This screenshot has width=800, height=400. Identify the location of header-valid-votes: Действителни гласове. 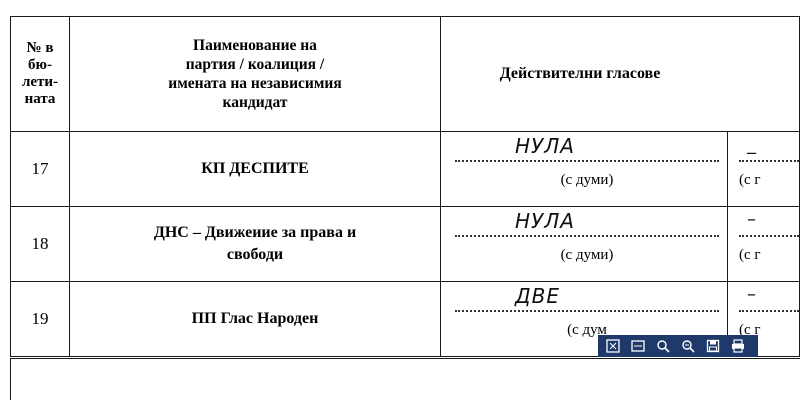
(620, 74).